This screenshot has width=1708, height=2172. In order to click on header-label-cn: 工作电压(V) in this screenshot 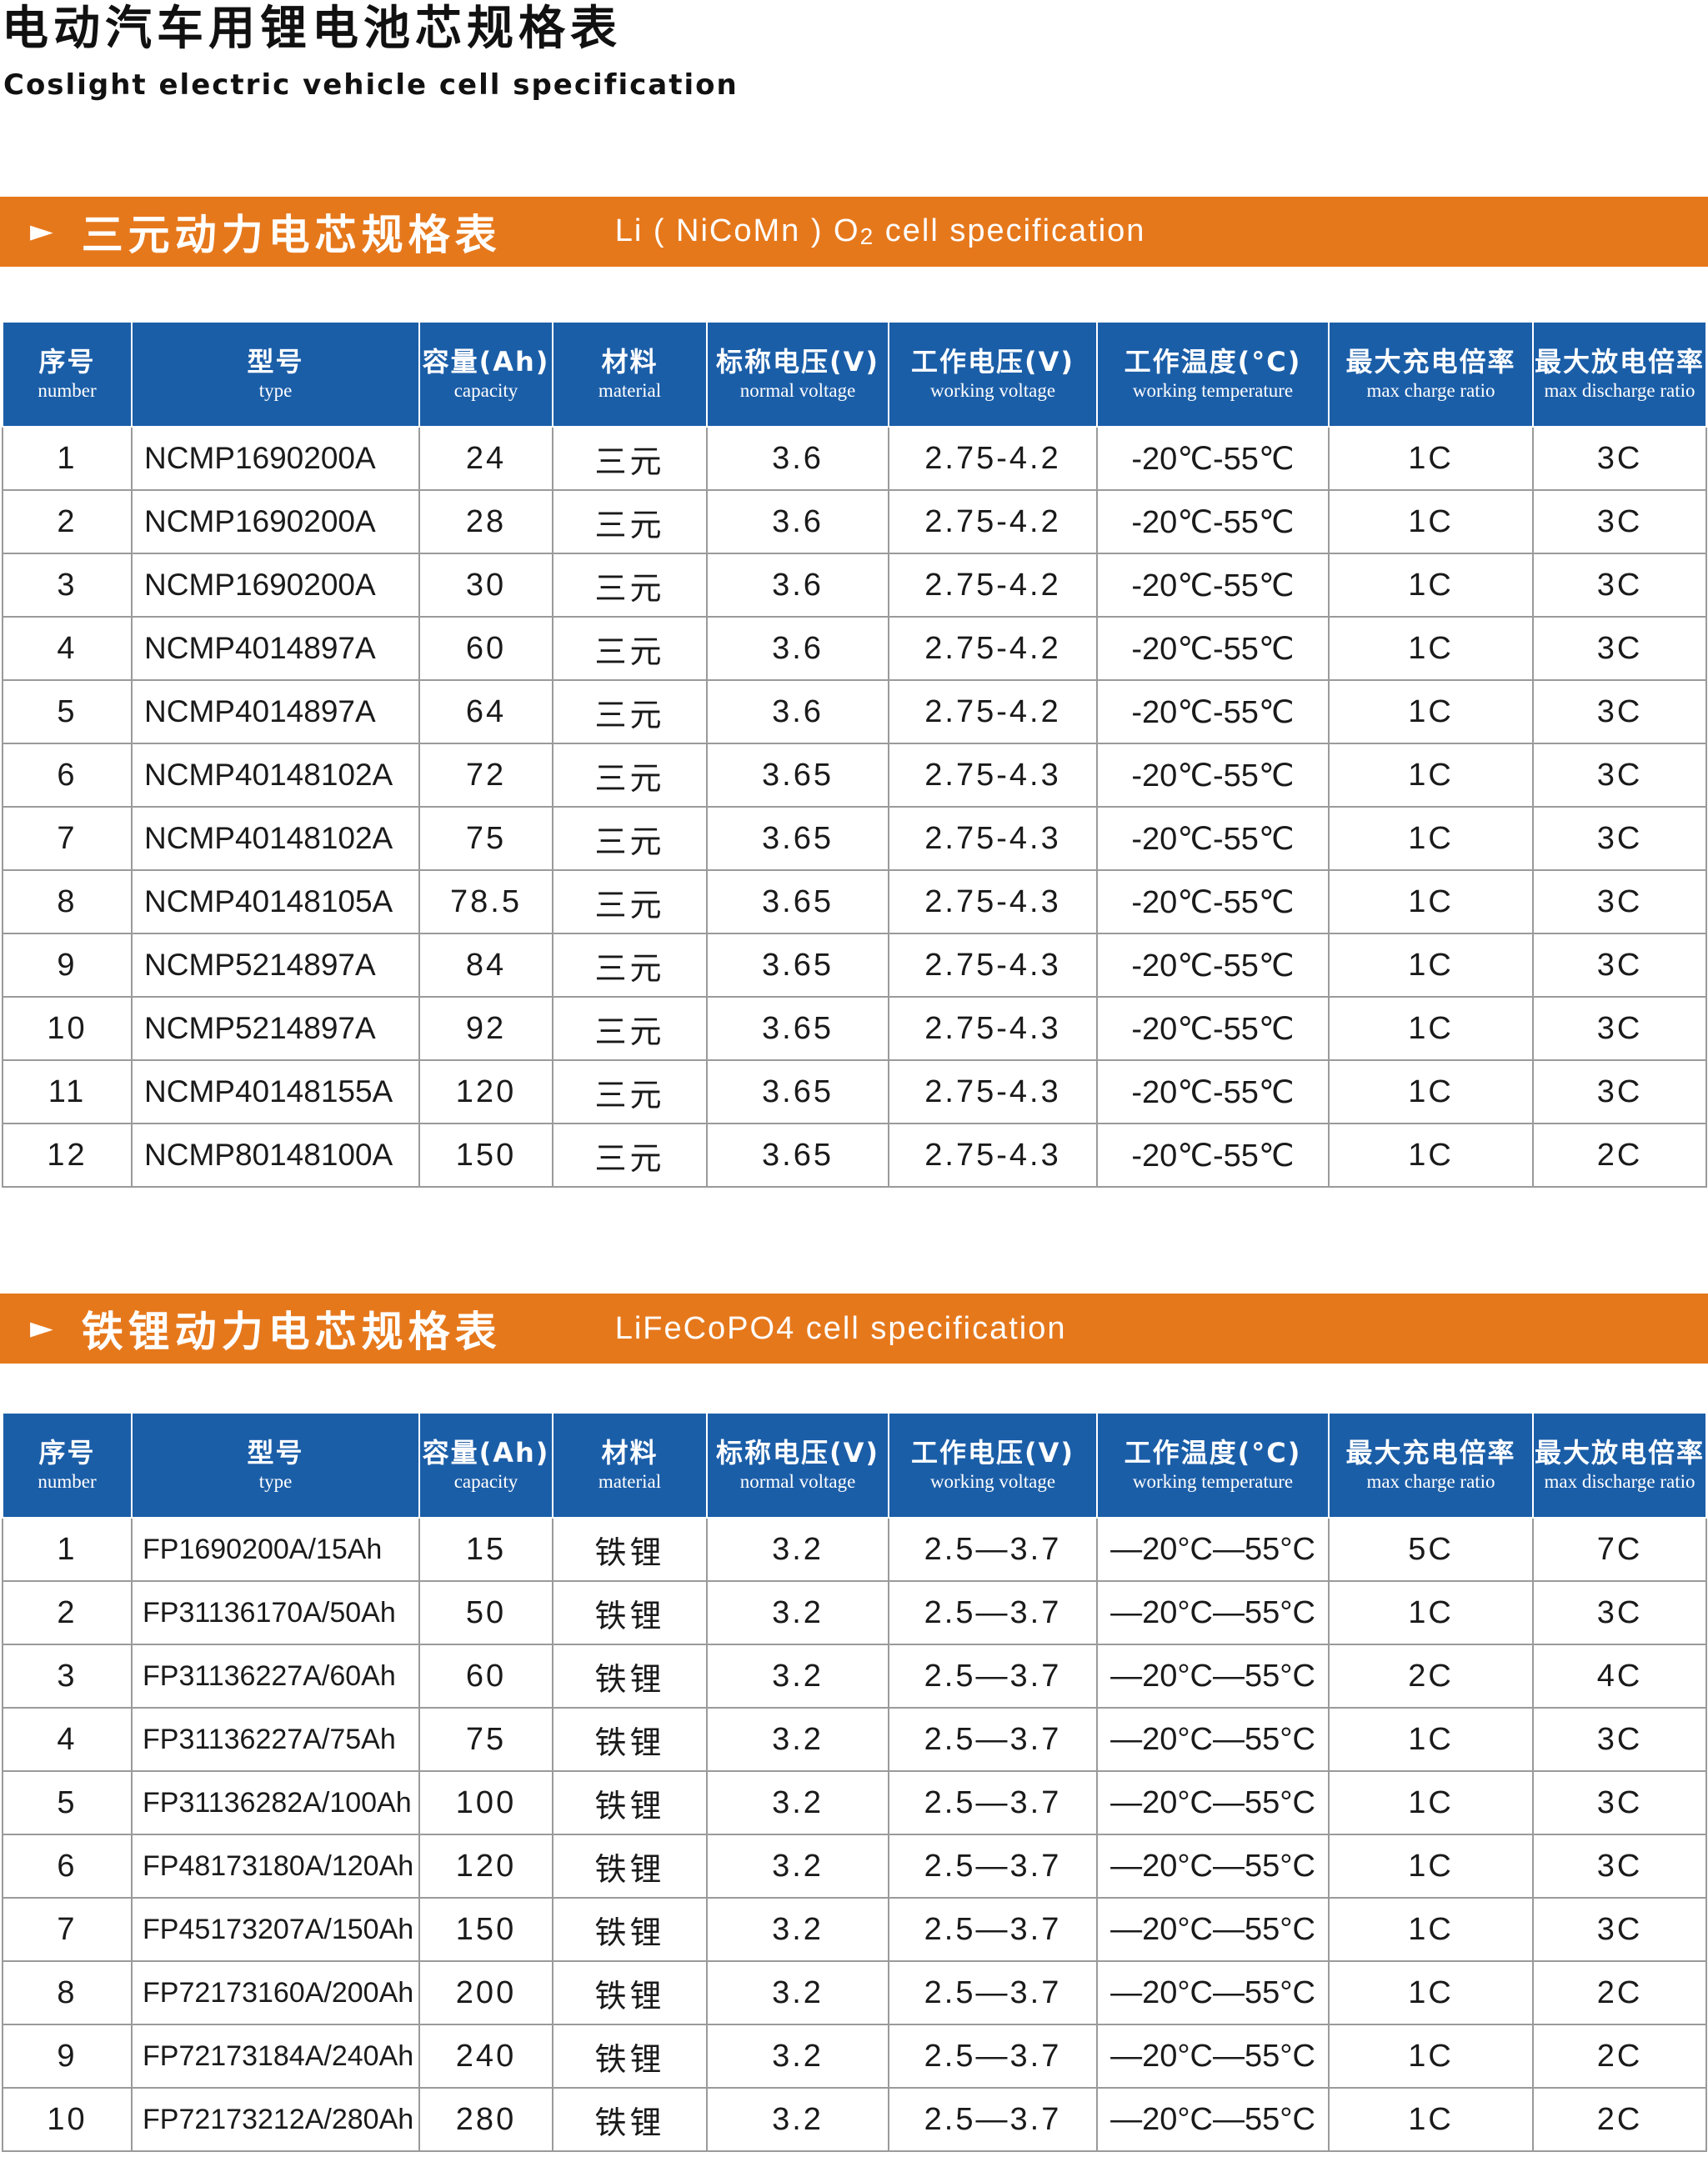, I will do `click(992, 1453)`.